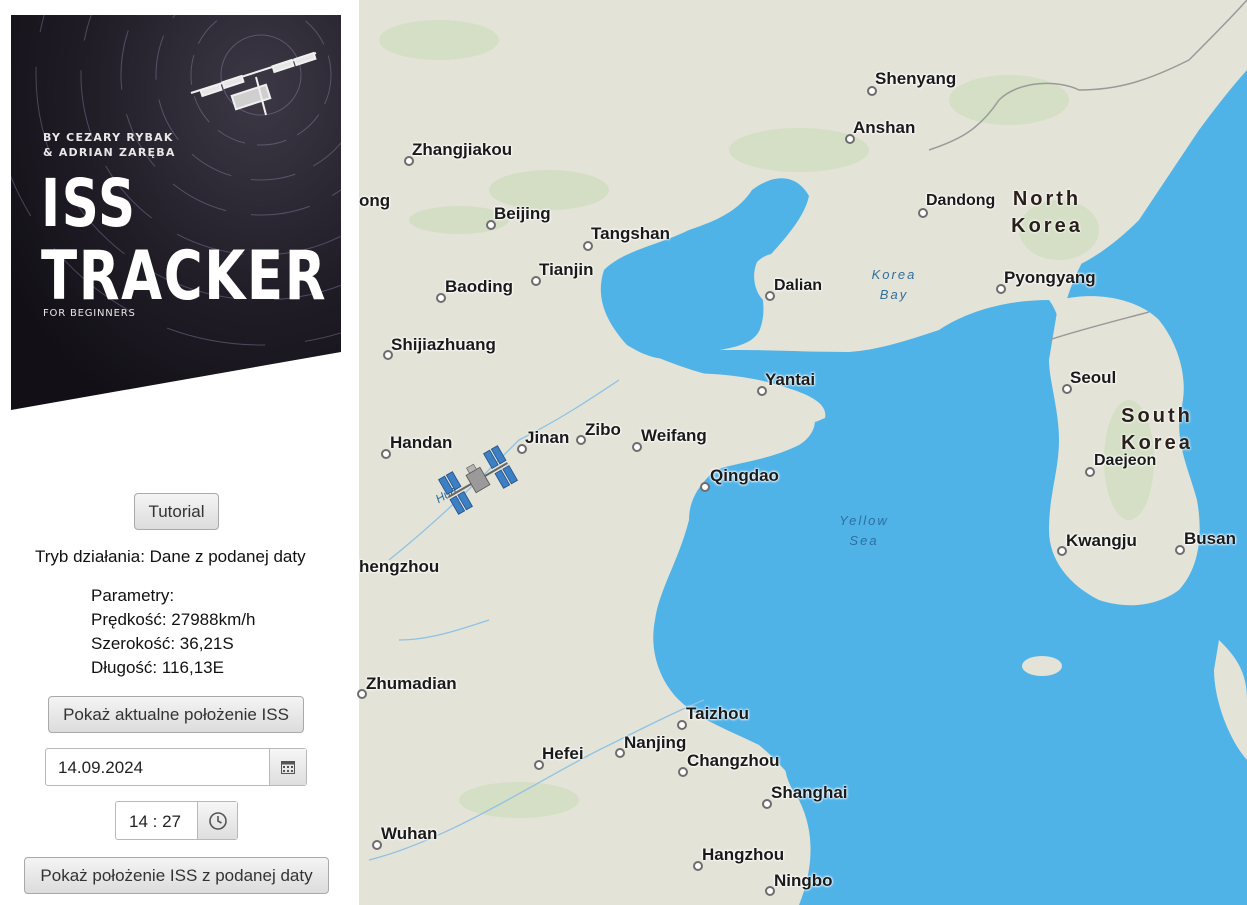 This screenshot has height=905, width=1247. Describe the element at coordinates (864, 520) in the screenshot. I see `sea-label-yellow-sea-line-1: Yellow` at that location.